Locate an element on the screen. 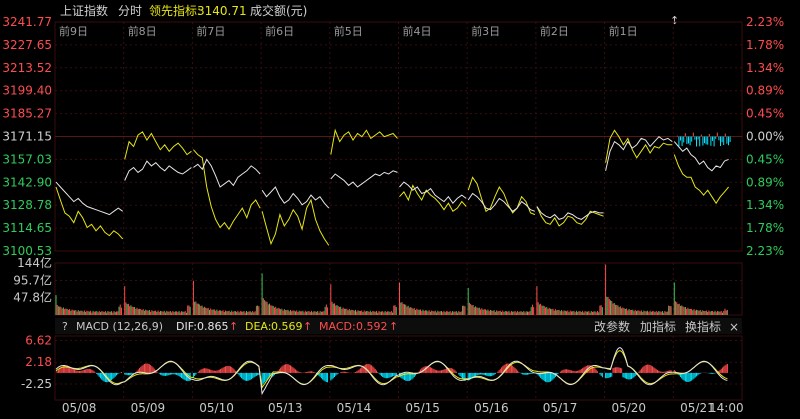 The image size is (800, 419). price-tick: 3199.40 is located at coordinates (27, 91).